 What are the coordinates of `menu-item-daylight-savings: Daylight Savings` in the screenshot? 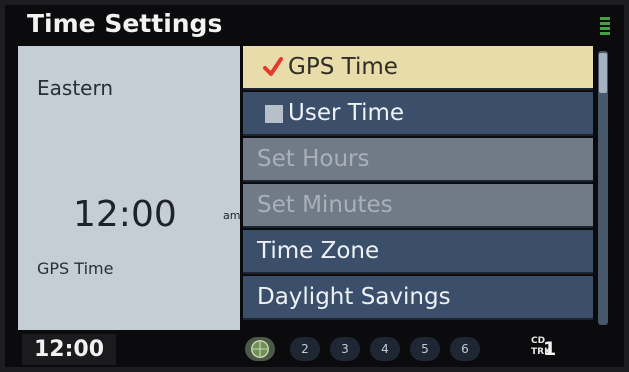 It's located at (418, 298).